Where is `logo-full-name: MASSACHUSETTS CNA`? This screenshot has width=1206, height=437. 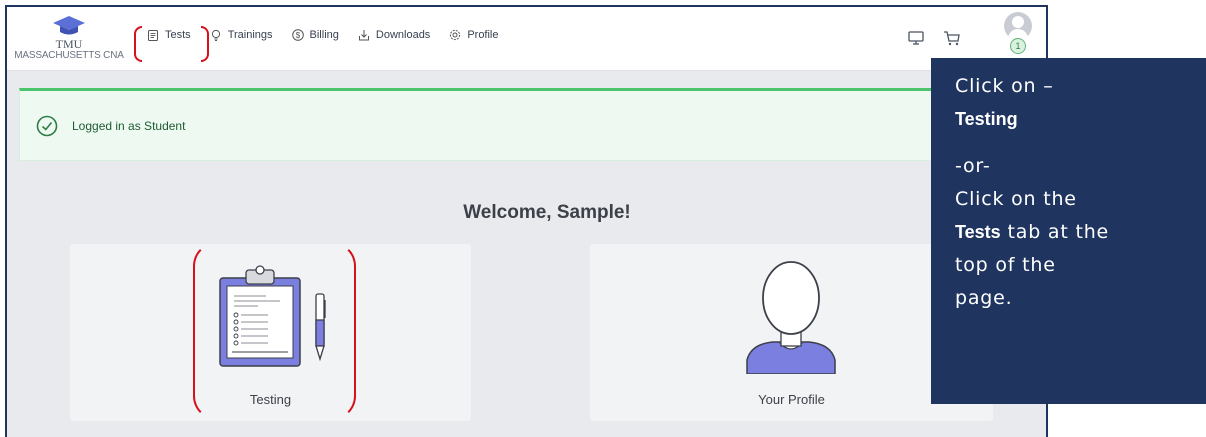 logo-full-name: MASSACHUSETTS CNA is located at coordinates (69, 55).